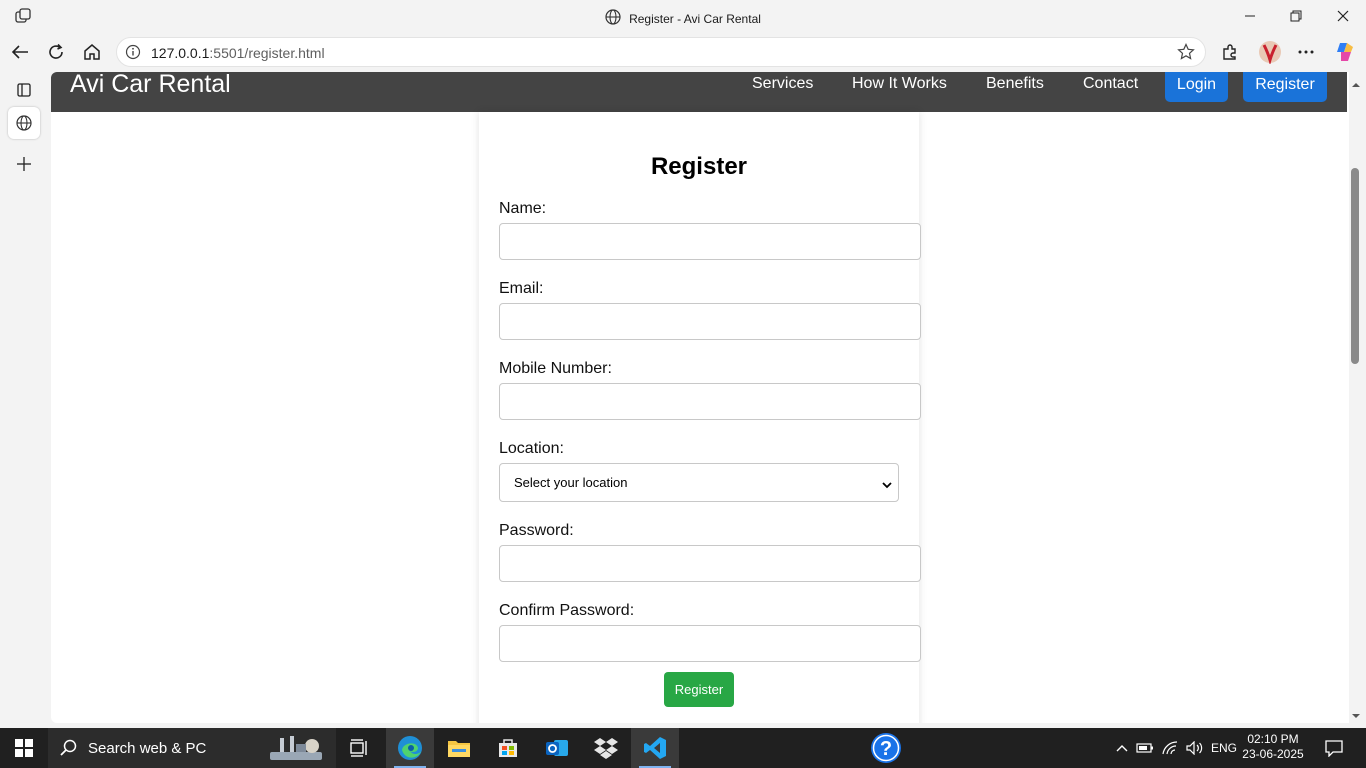 This screenshot has width=1366, height=768. What do you see at coordinates (1306, 52) in the screenshot?
I see `more-menu-icon` at bounding box center [1306, 52].